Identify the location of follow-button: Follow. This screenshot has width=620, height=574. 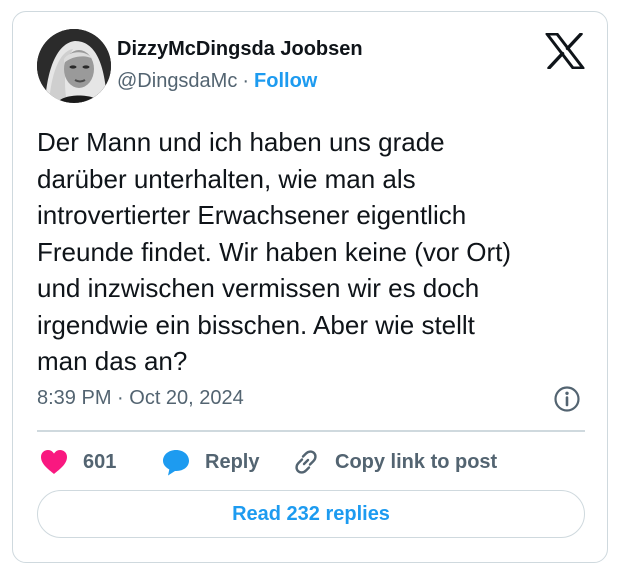
(285, 81).